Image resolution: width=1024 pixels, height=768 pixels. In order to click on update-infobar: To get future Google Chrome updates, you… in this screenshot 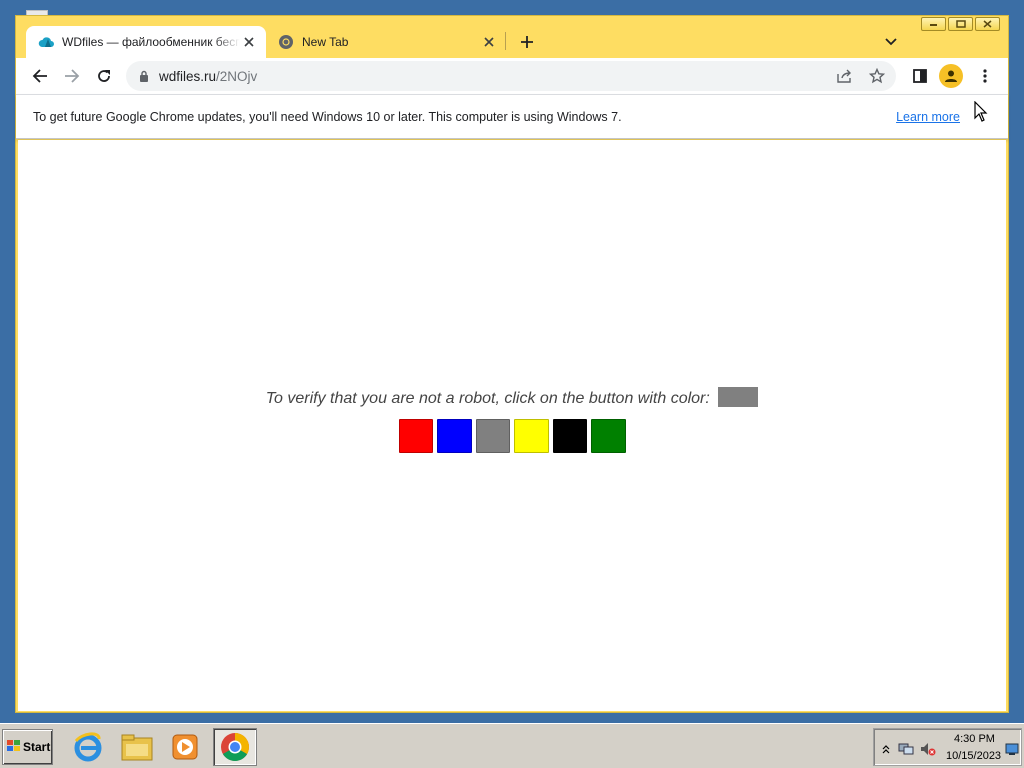, I will do `click(512, 116)`.